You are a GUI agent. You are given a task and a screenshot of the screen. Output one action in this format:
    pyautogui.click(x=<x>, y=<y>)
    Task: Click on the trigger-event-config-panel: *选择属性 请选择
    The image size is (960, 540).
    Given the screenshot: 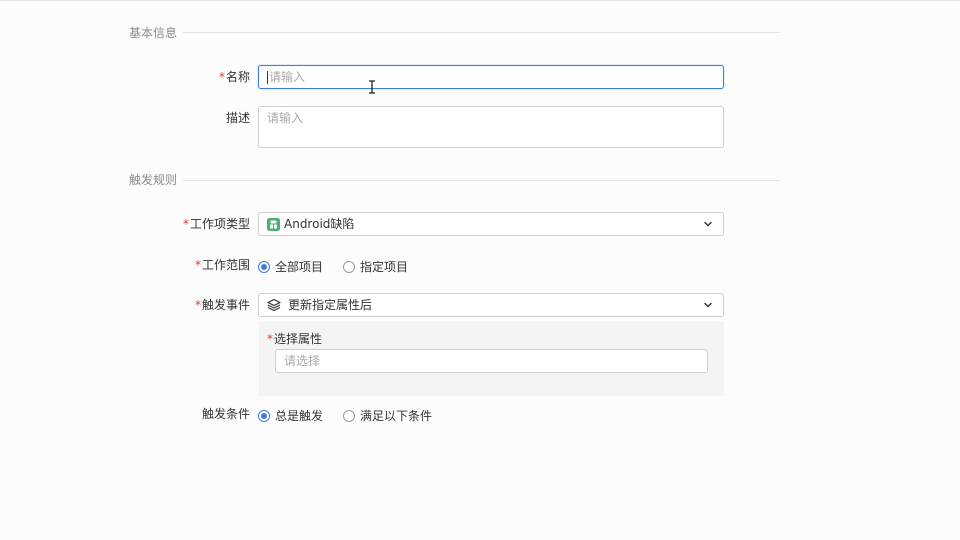 What is the action you would take?
    pyautogui.click(x=491, y=358)
    